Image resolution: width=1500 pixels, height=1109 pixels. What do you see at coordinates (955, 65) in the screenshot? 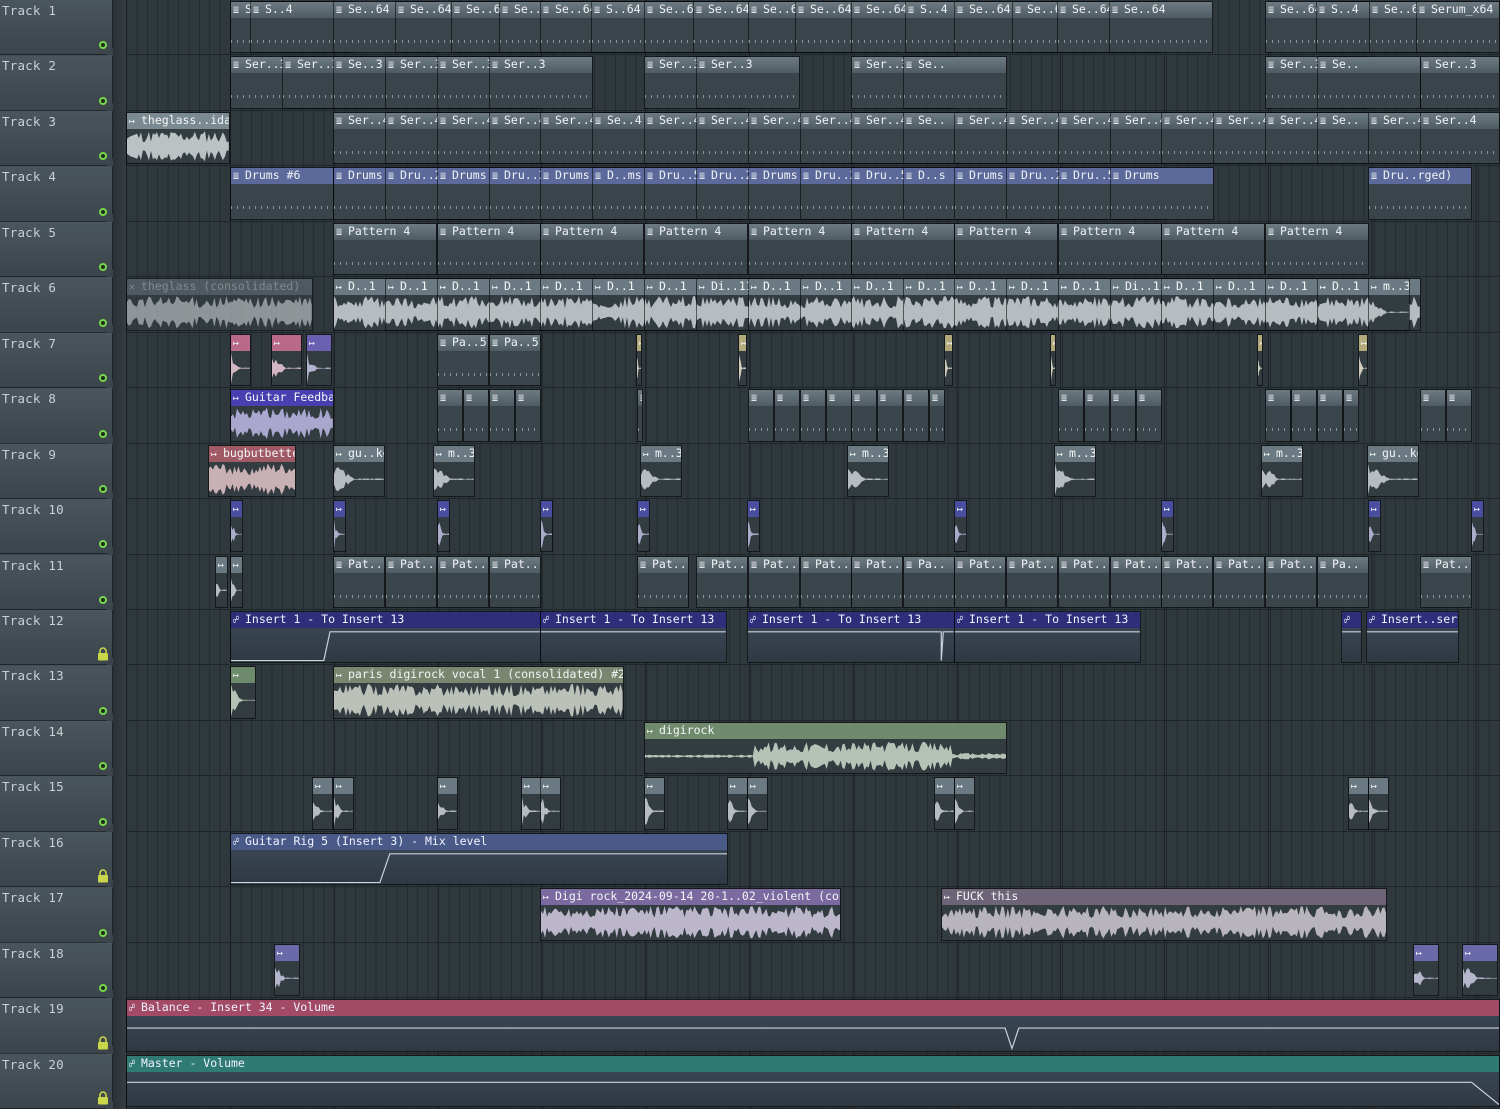
I see `clip-title-bar: ≣ Se..` at bounding box center [955, 65].